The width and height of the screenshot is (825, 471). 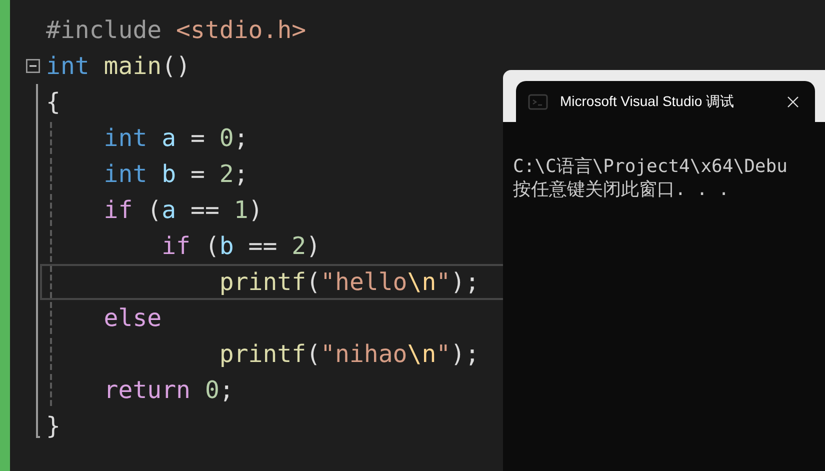 What do you see at coordinates (175, 138) in the screenshot?
I see `code-line: int a = 0;` at bounding box center [175, 138].